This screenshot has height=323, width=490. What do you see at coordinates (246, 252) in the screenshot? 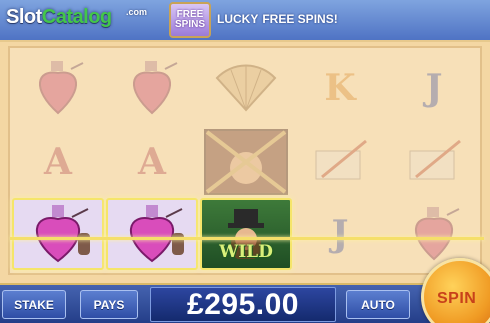
I see `wild-label: WILD` at bounding box center [246, 252].